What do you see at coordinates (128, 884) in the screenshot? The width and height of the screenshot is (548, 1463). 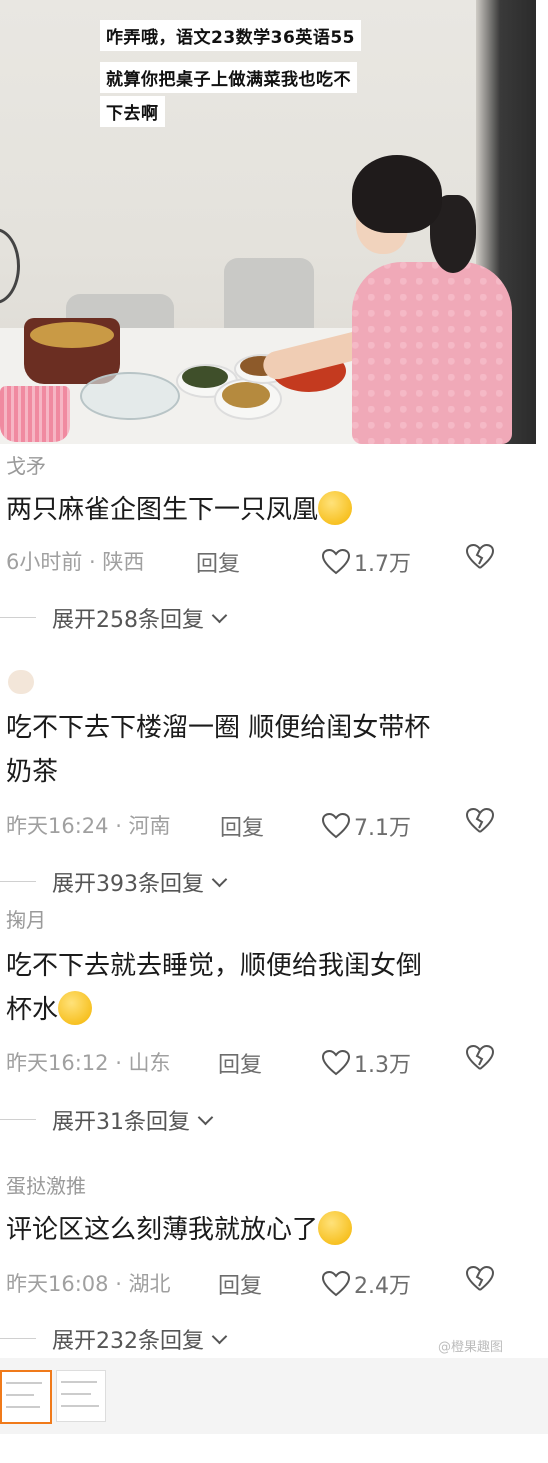 I see `expand-replies-label: 展开393条回复` at bounding box center [128, 884].